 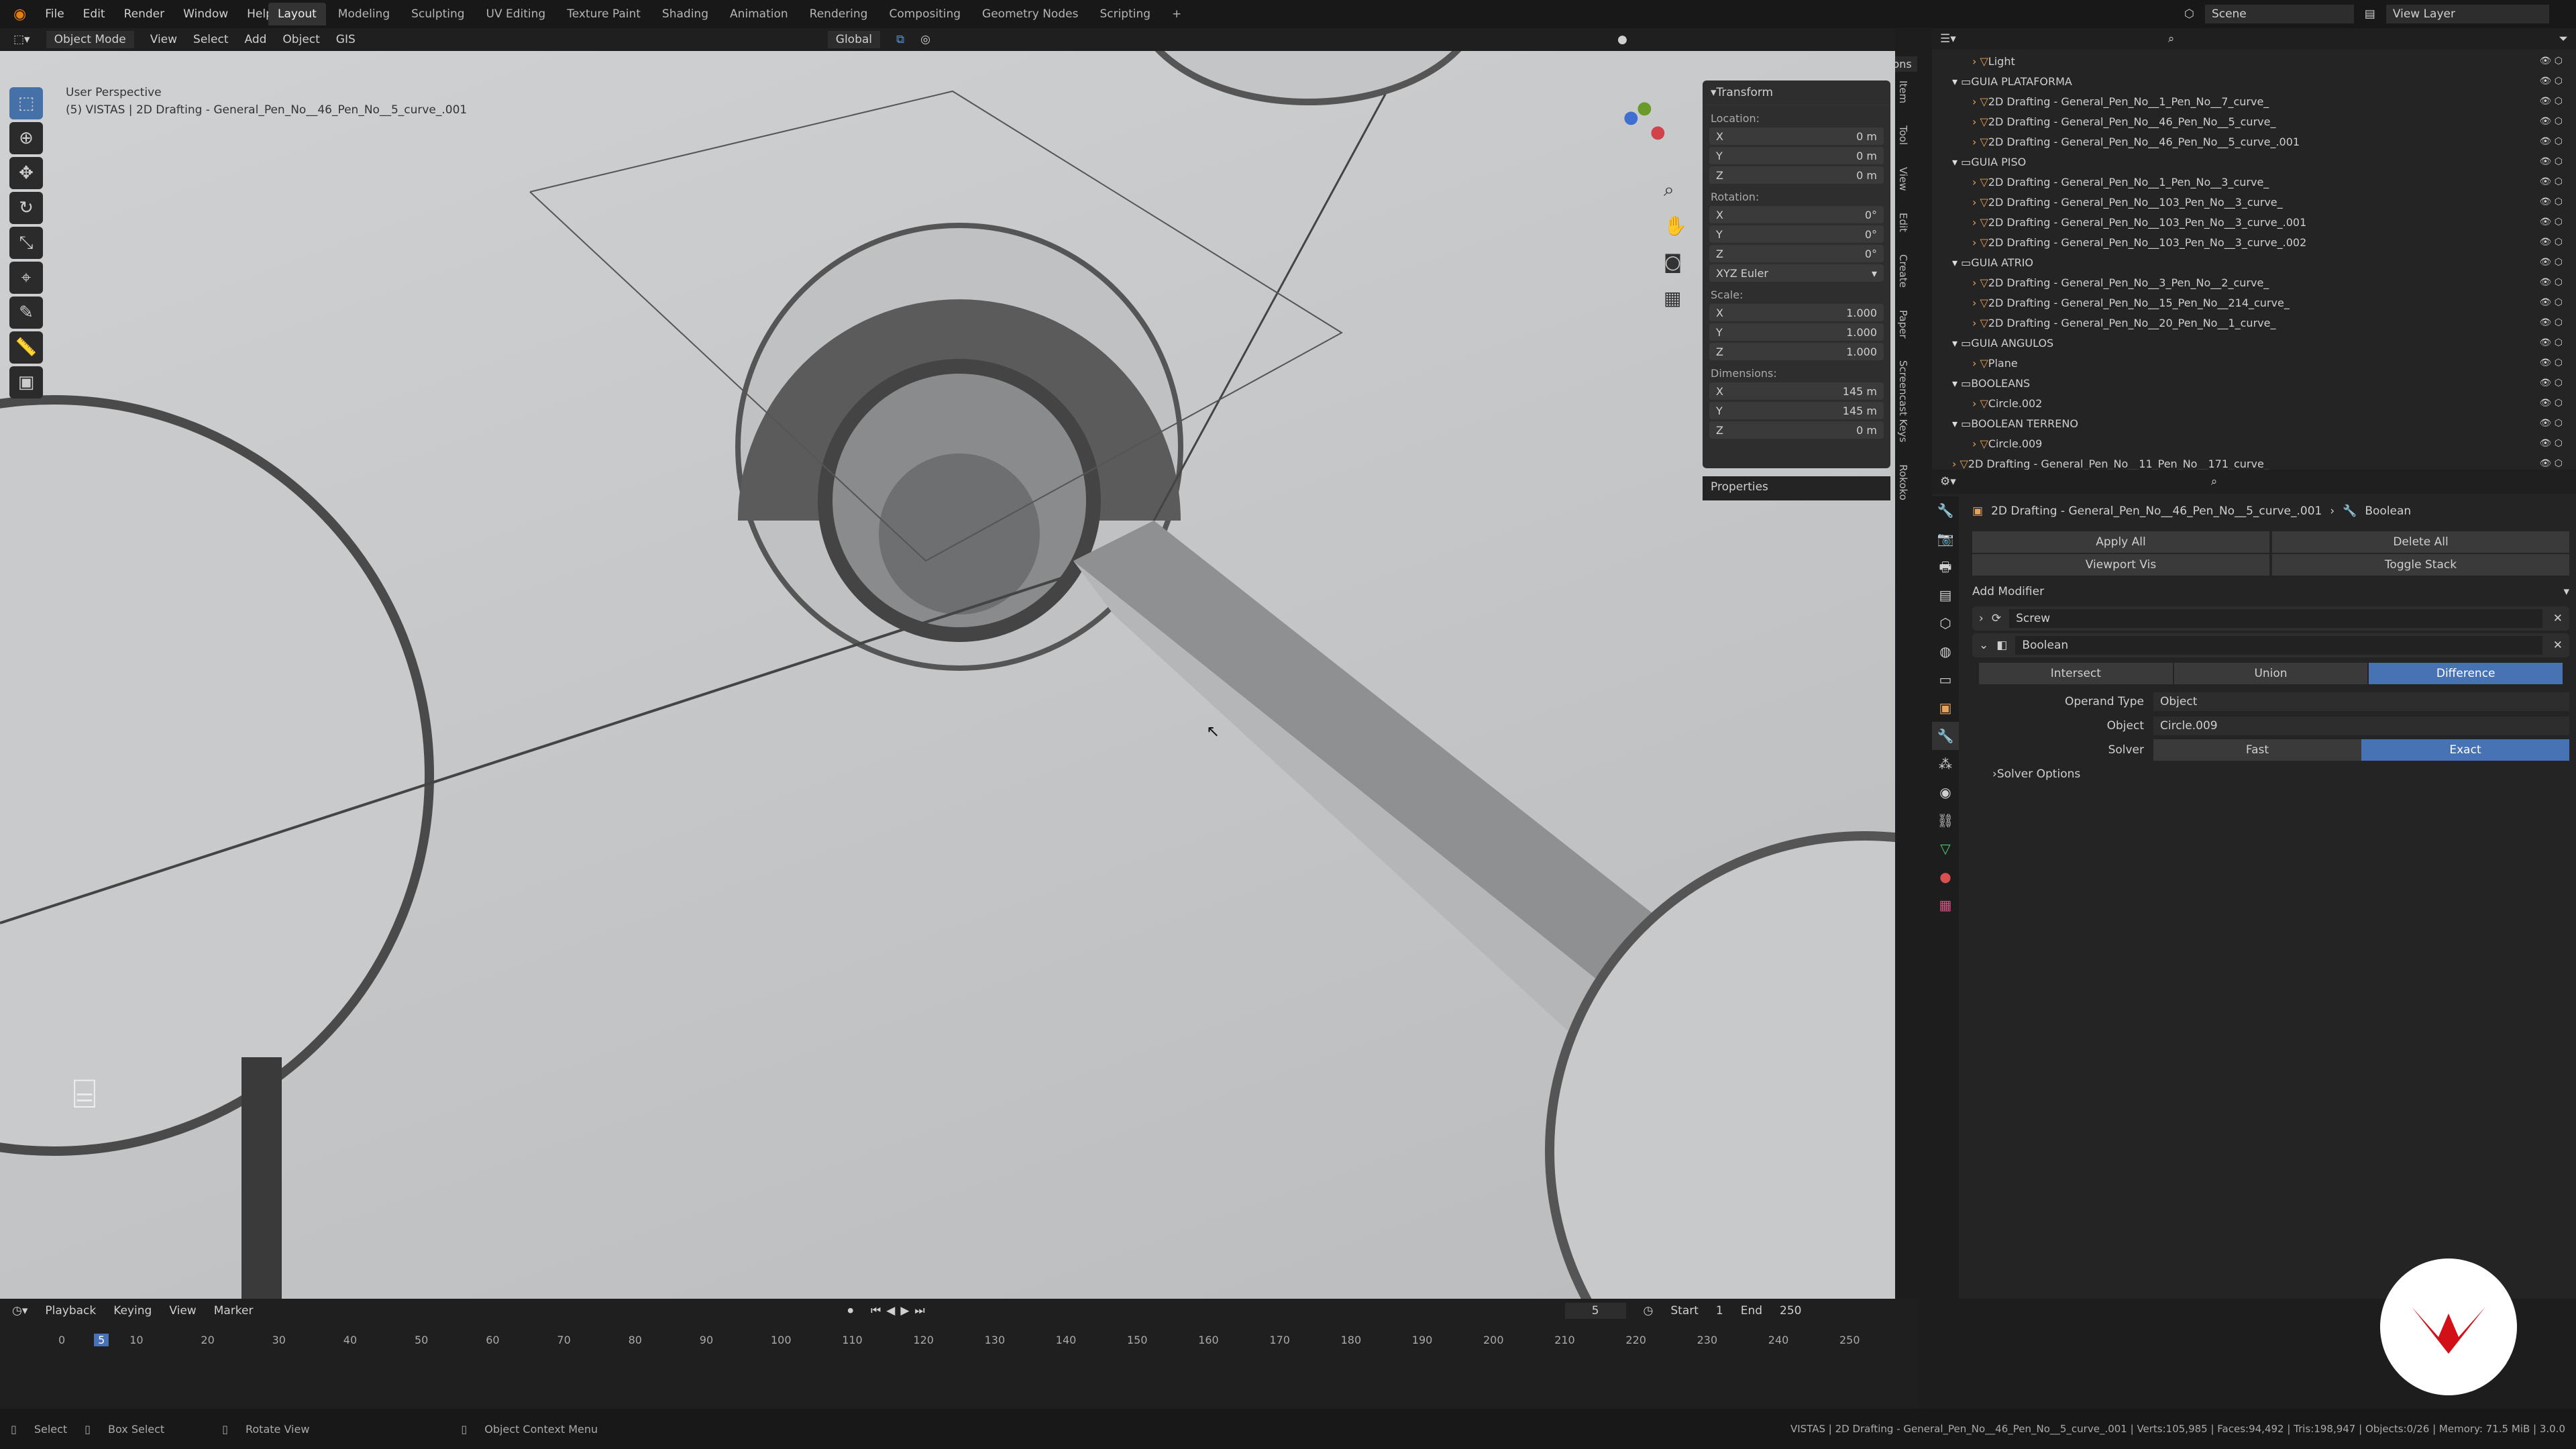 What do you see at coordinates (924, 14) in the screenshot?
I see `tab-compositing: Compositing` at bounding box center [924, 14].